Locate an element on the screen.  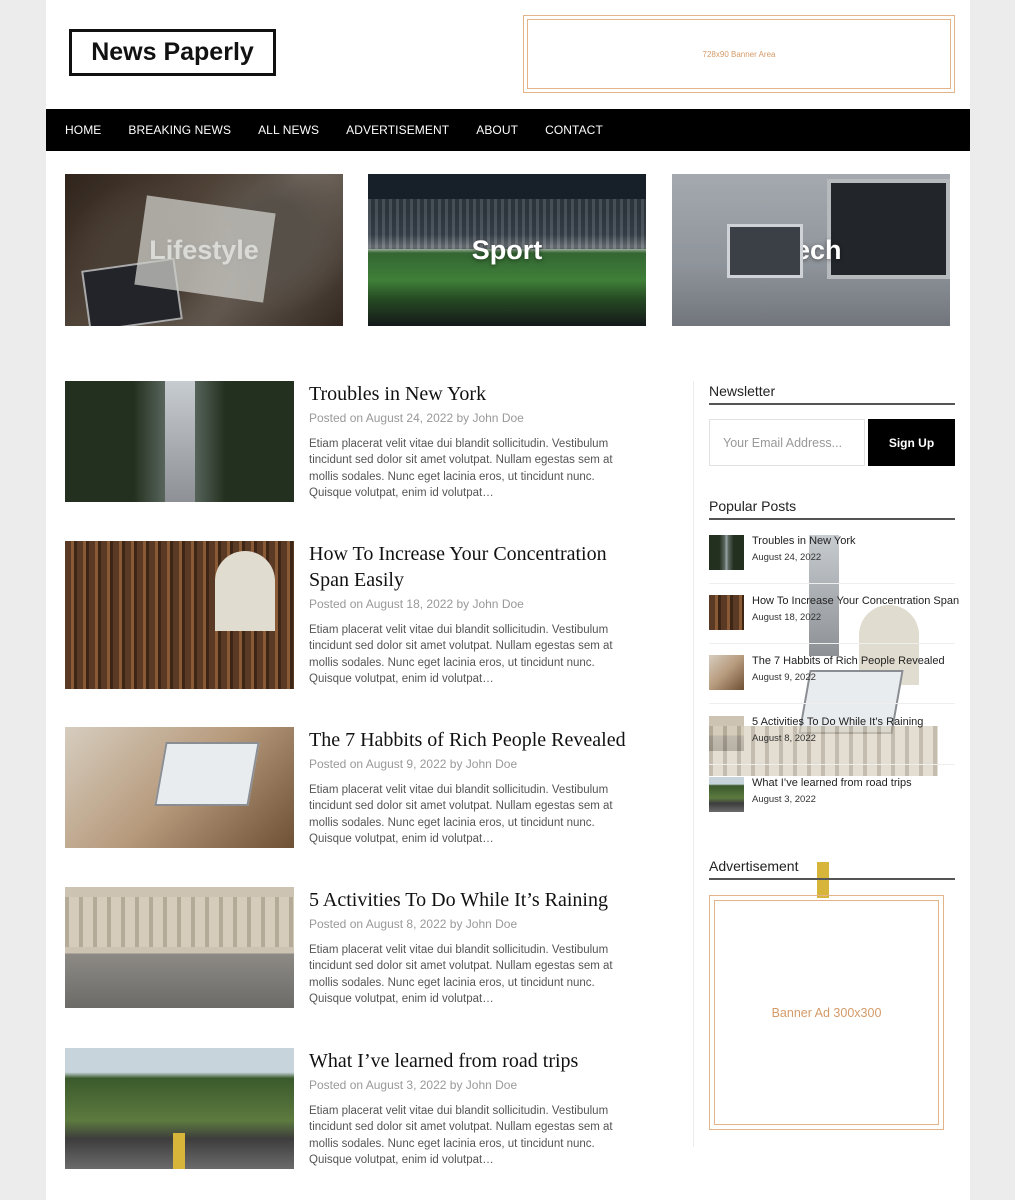
category-label: Lifestyle is located at coordinates (204, 249).